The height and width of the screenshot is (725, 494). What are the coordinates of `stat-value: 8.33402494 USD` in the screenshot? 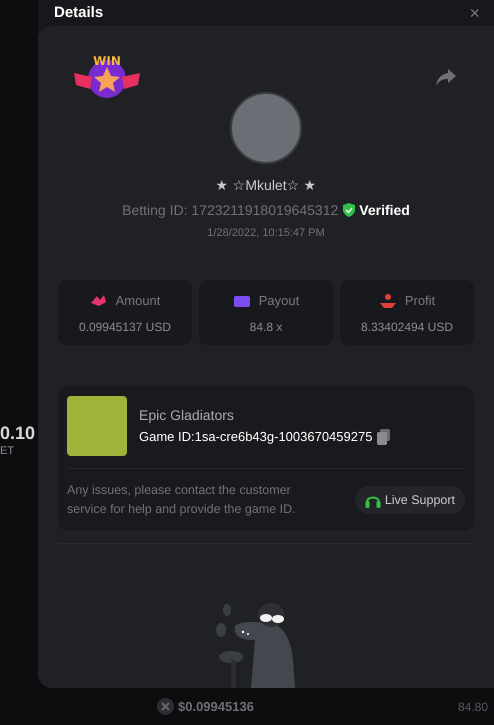 It's located at (407, 327).